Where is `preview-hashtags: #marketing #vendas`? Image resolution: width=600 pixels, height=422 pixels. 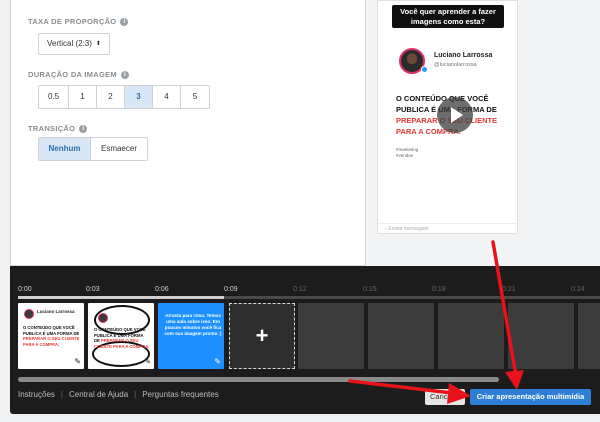 preview-hashtags: #marketing #vendas is located at coordinates (407, 153).